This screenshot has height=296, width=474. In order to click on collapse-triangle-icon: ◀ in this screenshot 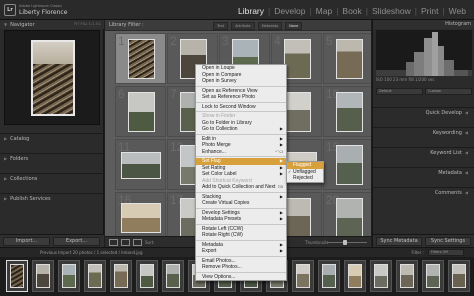, I will do `click(466, 192)`.